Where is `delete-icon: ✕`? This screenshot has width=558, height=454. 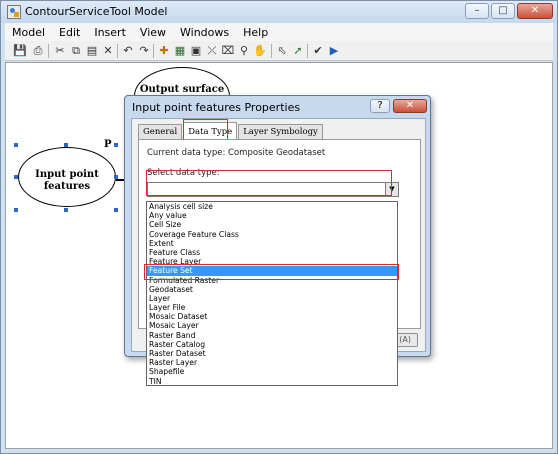 delete-icon: ✕ is located at coordinates (108, 51).